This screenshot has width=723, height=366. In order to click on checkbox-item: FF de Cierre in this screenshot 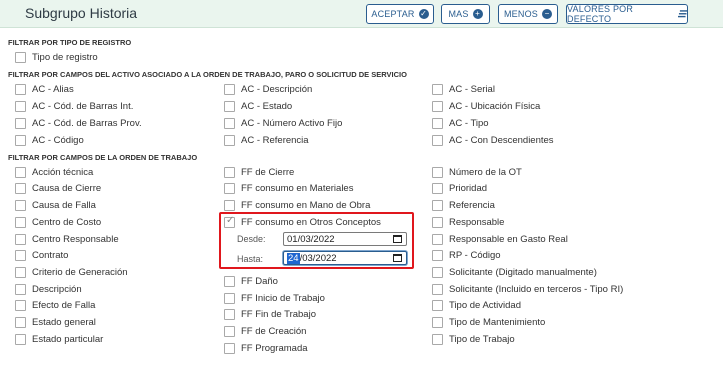, I will do `click(259, 172)`.